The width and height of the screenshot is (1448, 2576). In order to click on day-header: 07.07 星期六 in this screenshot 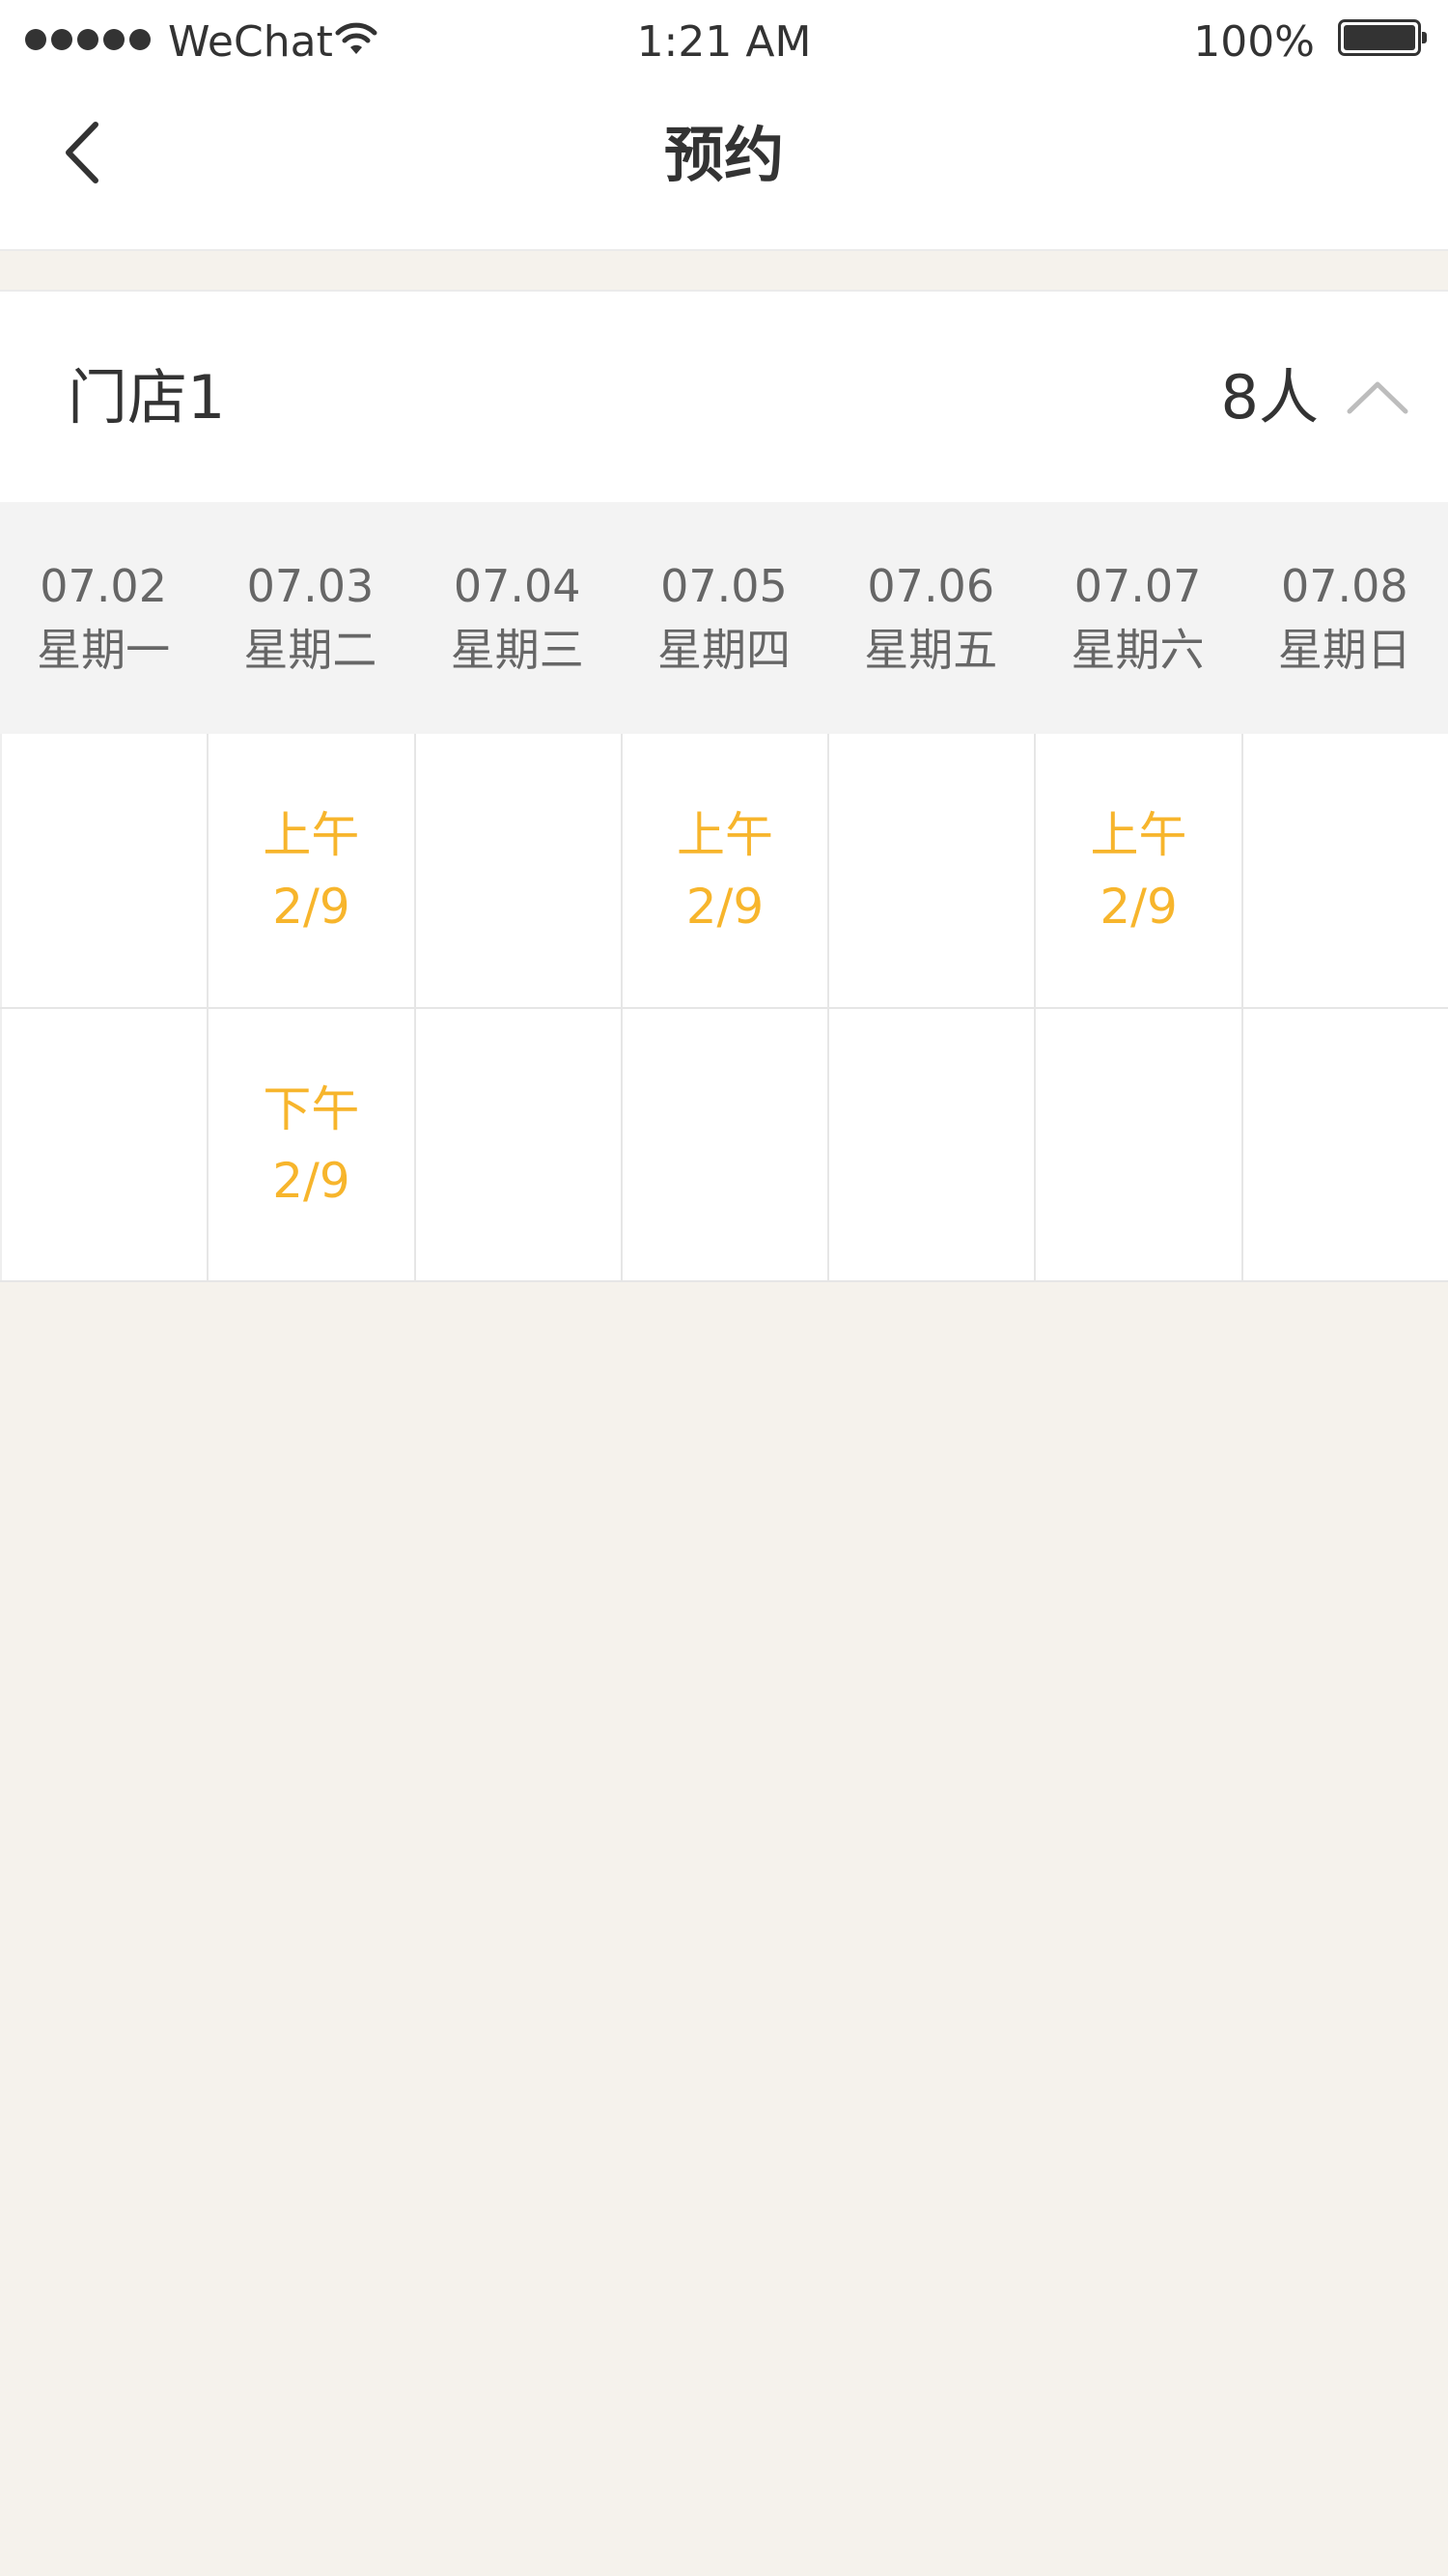, I will do `click(1137, 618)`.